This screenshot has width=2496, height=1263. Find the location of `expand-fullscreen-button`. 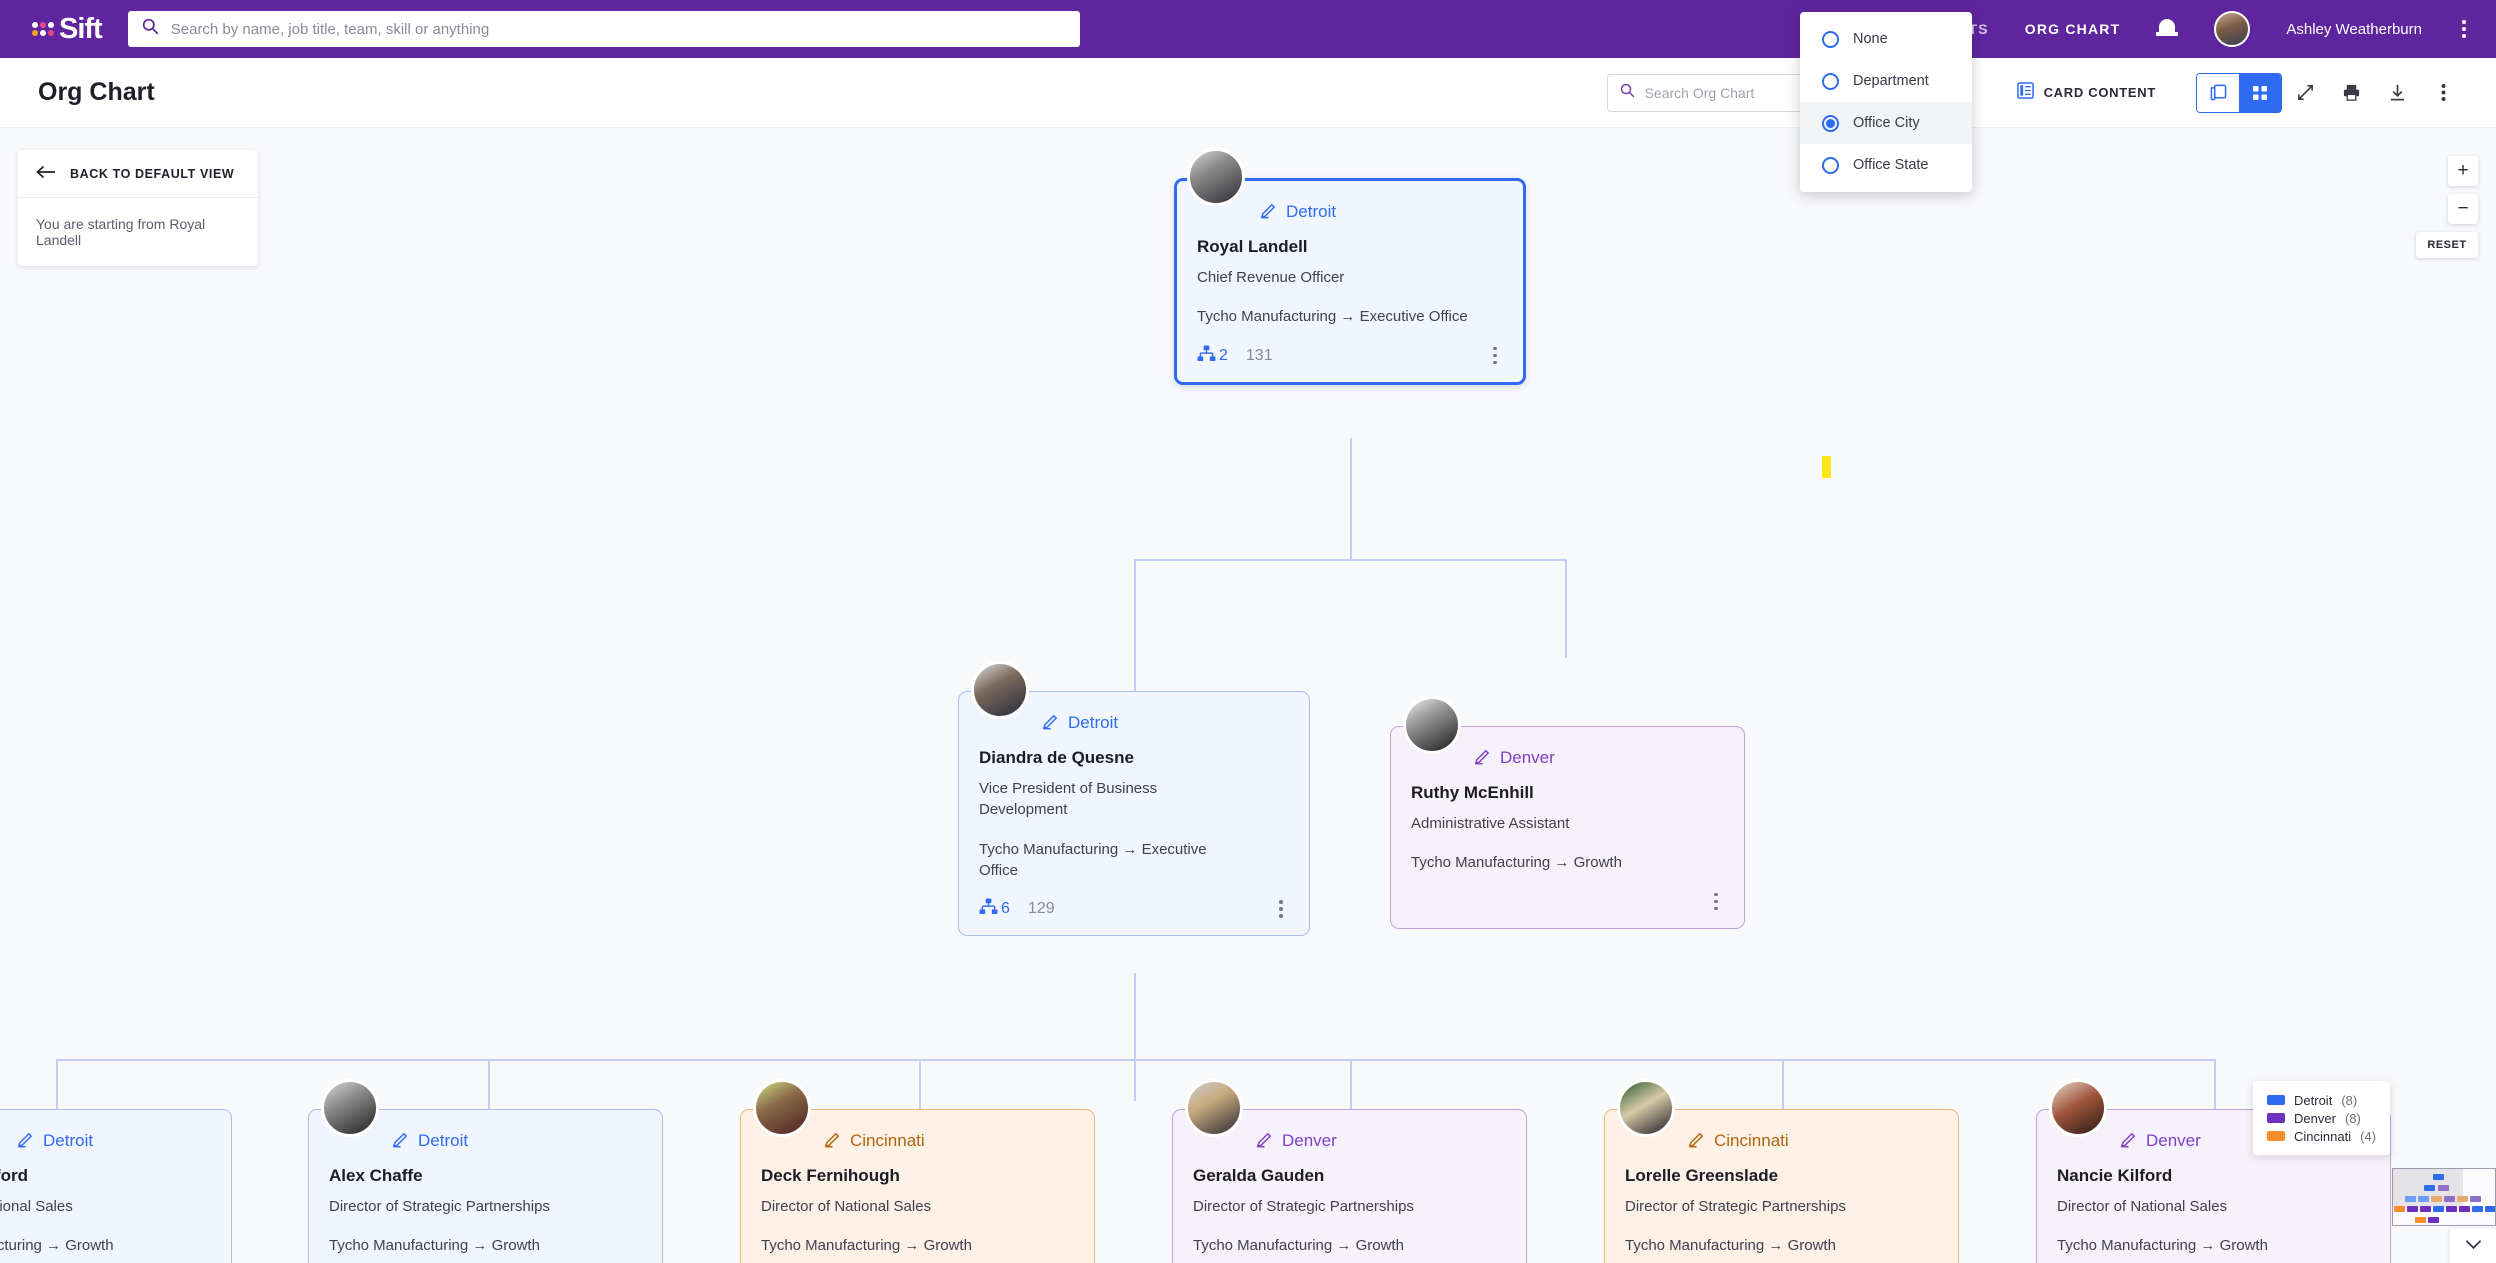

expand-fullscreen-button is located at coordinates (2305, 93).